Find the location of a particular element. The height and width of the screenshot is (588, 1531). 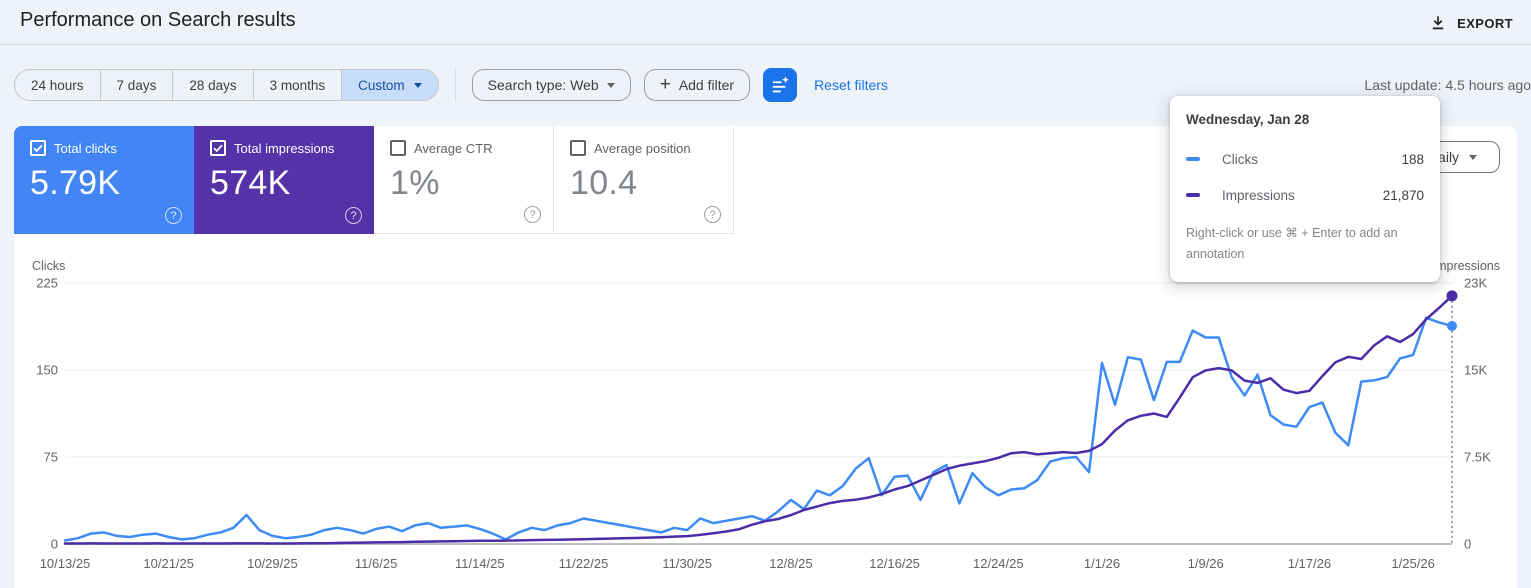

x-axis-tick: 12/16/25 is located at coordinates (894, 563).